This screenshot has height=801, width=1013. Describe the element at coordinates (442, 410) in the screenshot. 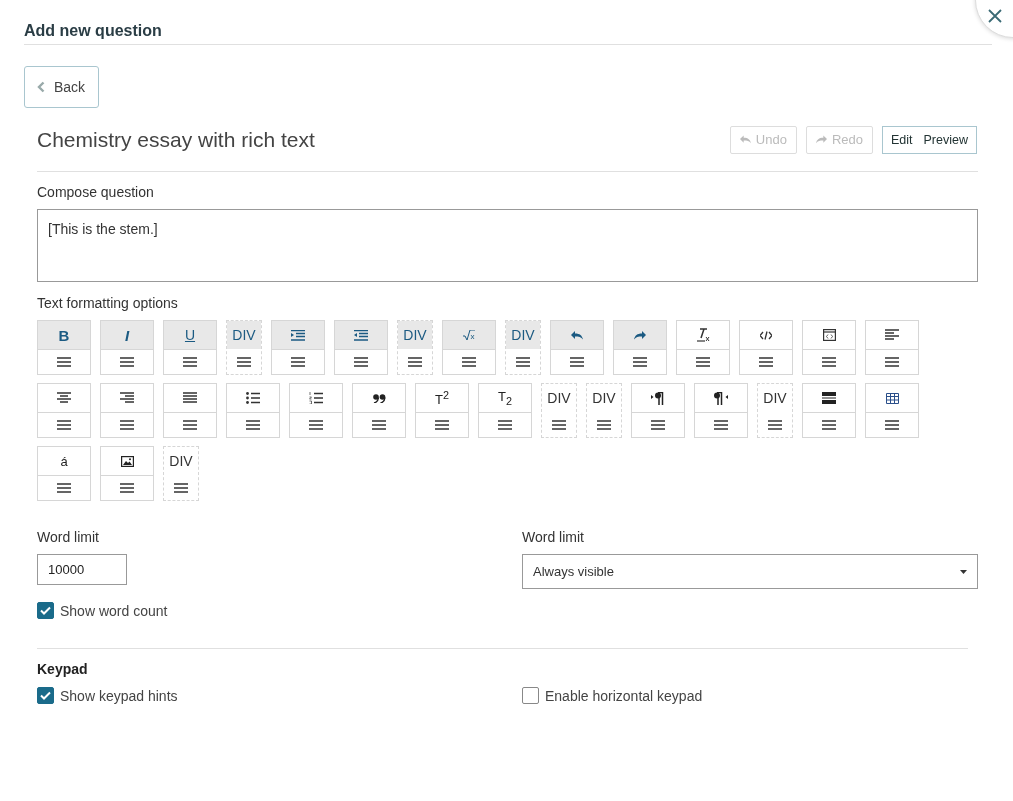

I see `format-option: T$^{2}$` at that location.